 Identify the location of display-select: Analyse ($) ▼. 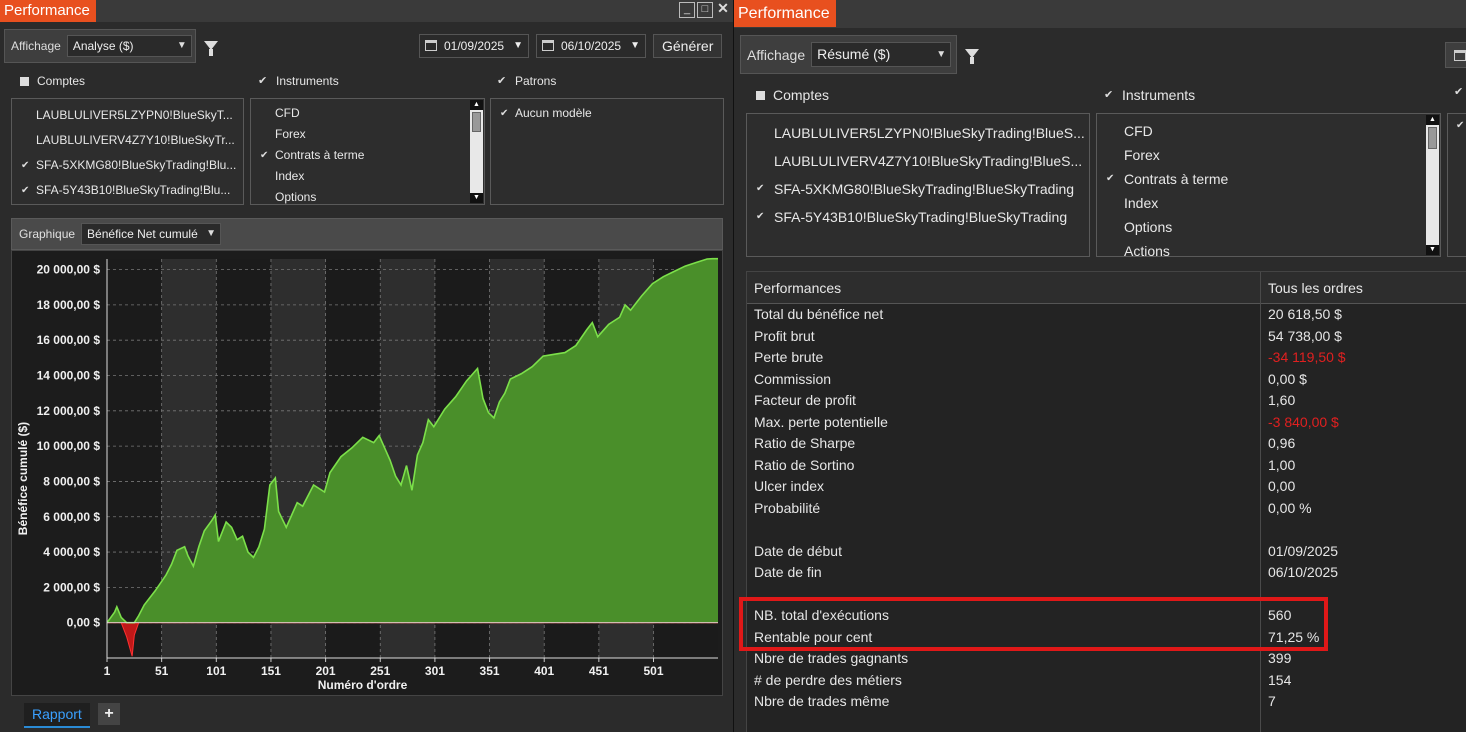
(129, 46).